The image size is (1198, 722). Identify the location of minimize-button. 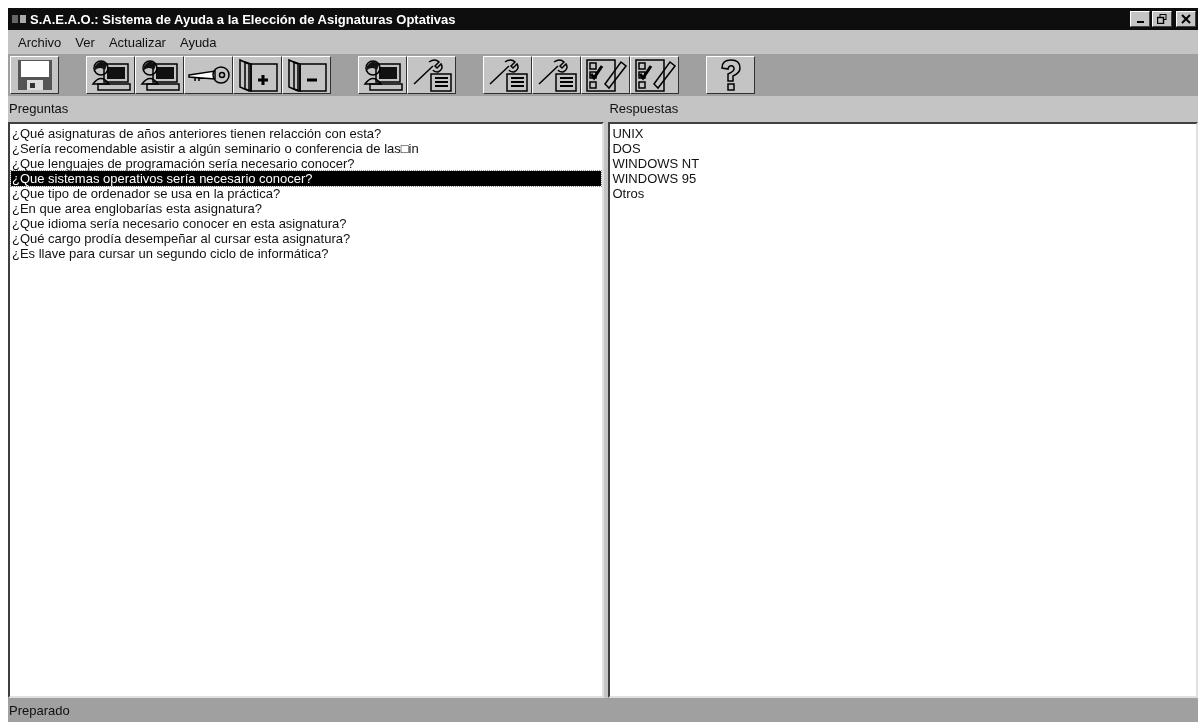
(1140, 19).